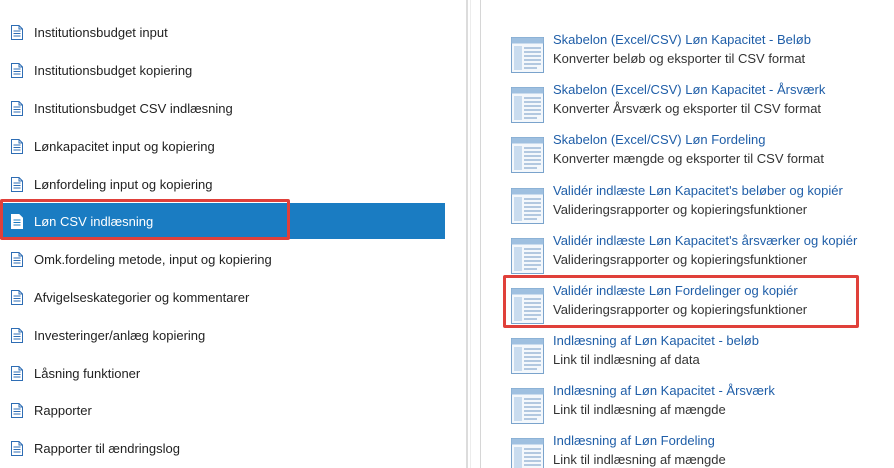 The width and height of the screenshot is (894, 468). What do you see at coordinates (659, 139) in the screenshot?
I see `template-title-link: Skabelon (Excel/CSV) Løn Fordeling` at bounding box center [659, 139].